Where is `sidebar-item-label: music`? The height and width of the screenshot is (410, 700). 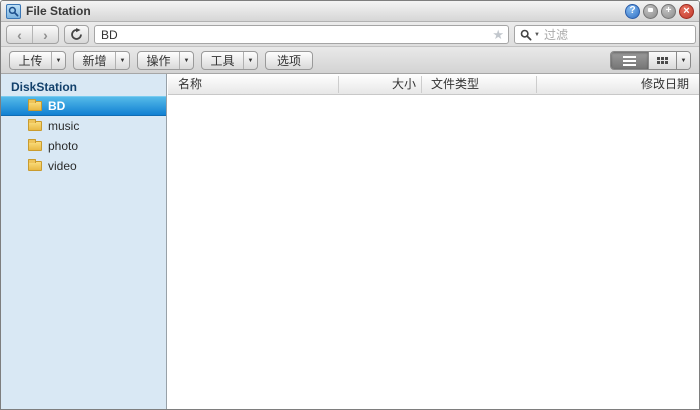 sidebar-item-label: music is located at coordinates (64, 126).